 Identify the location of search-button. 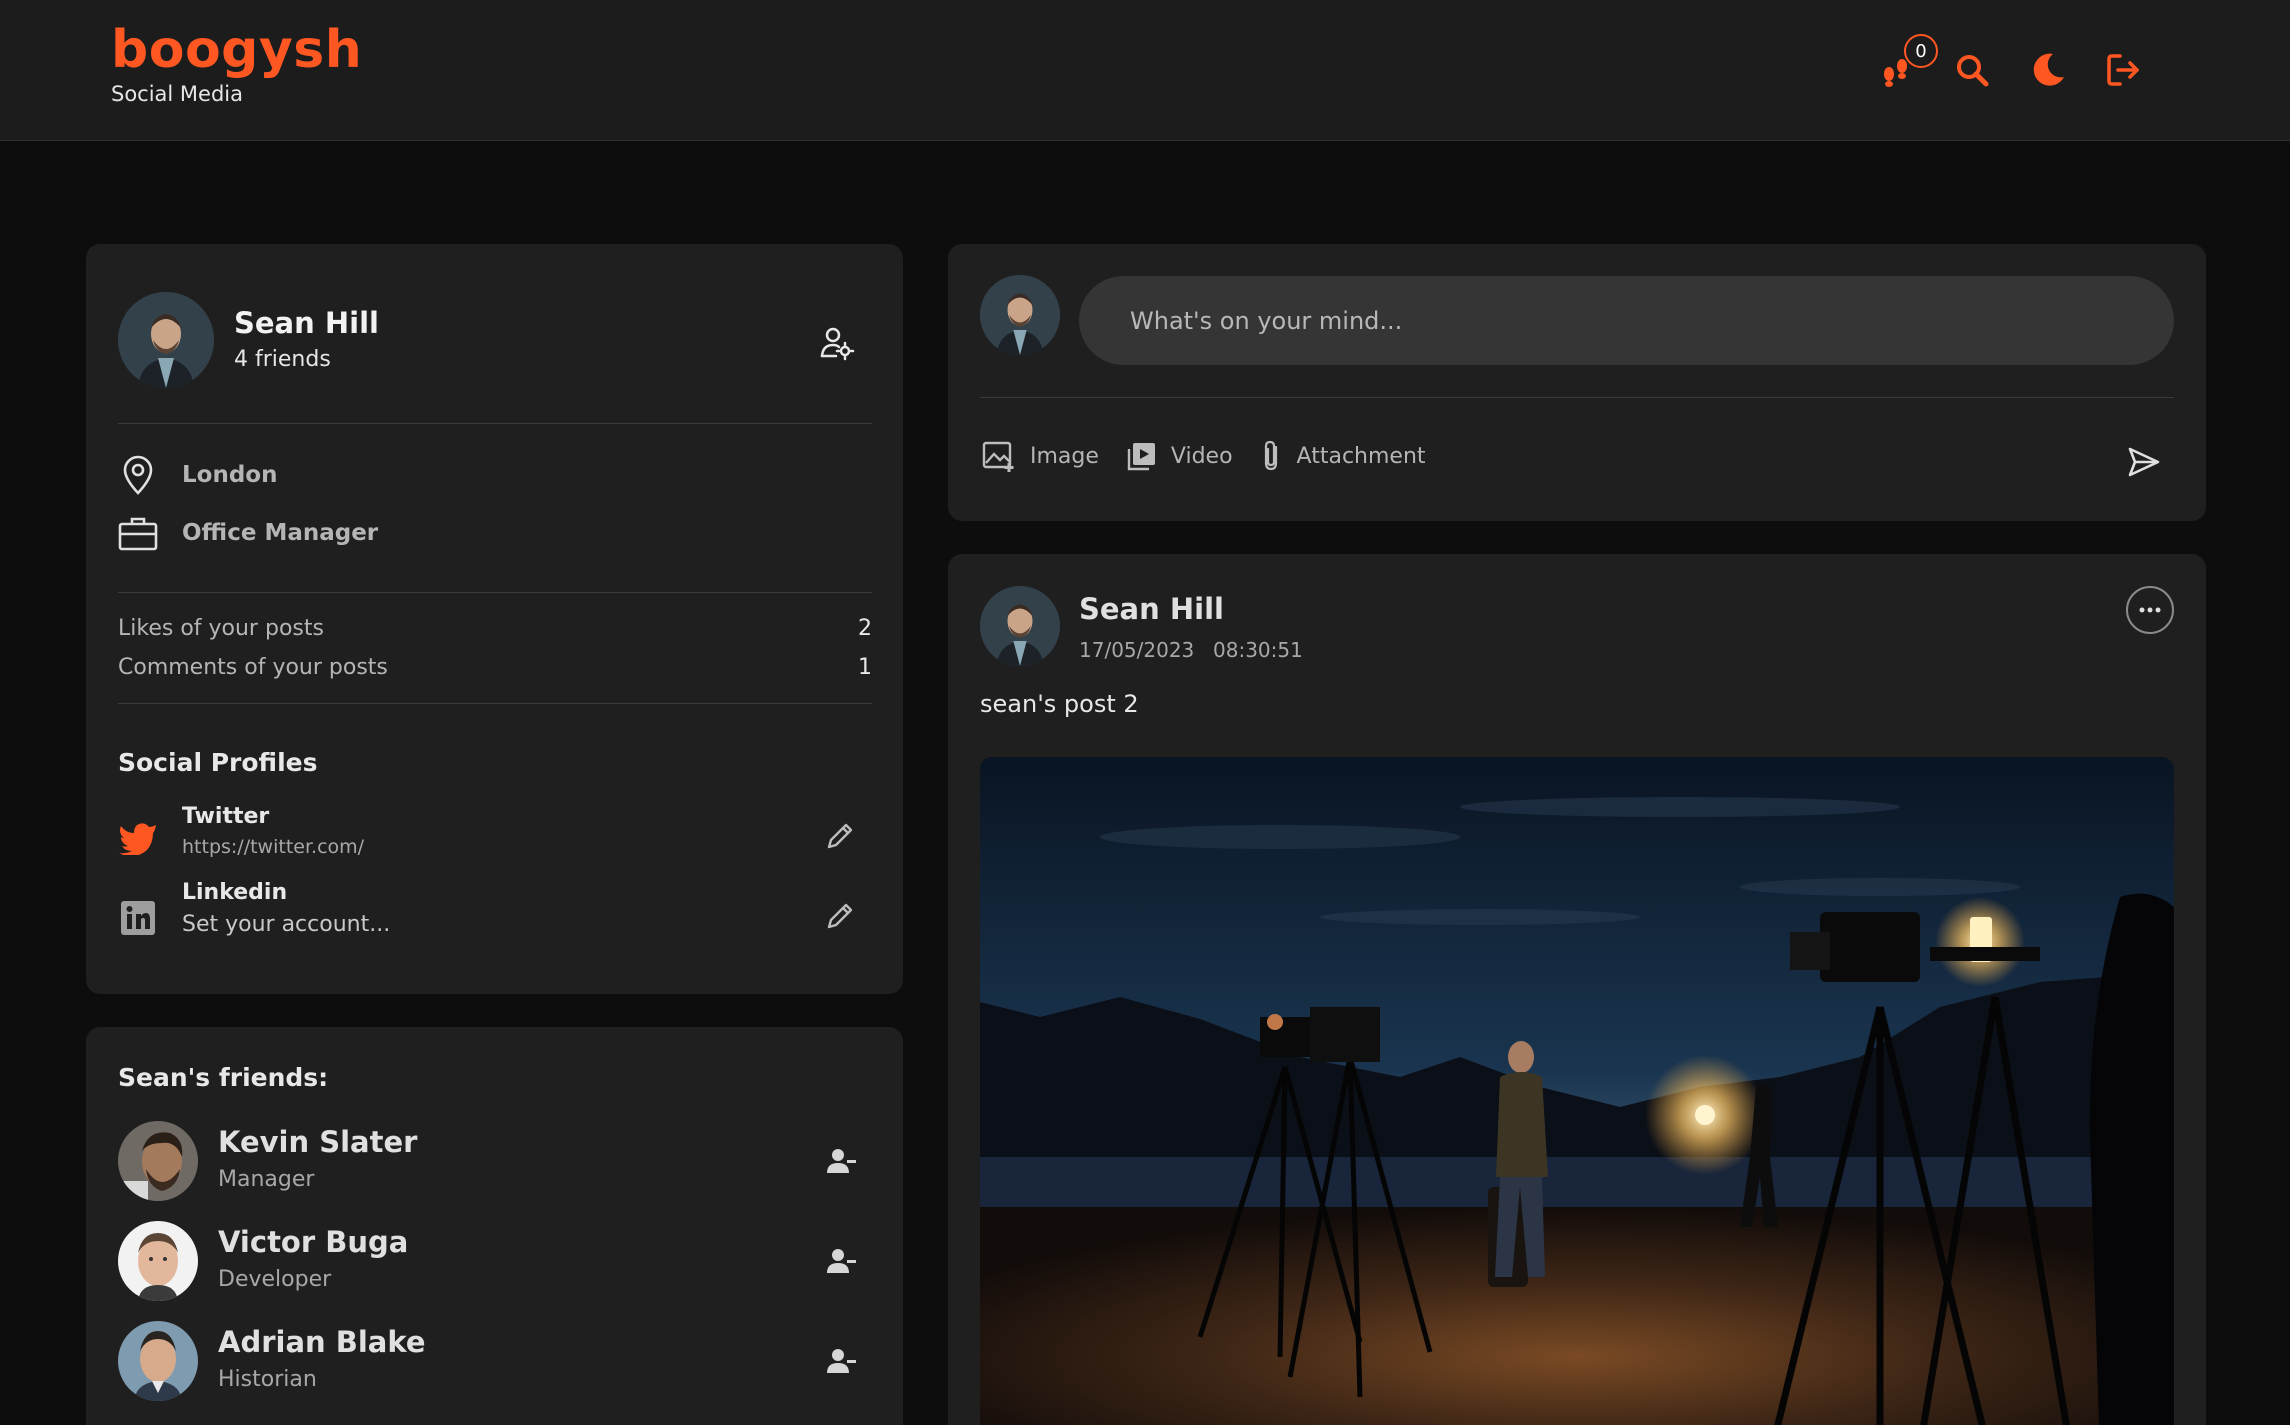
(1972, 70).